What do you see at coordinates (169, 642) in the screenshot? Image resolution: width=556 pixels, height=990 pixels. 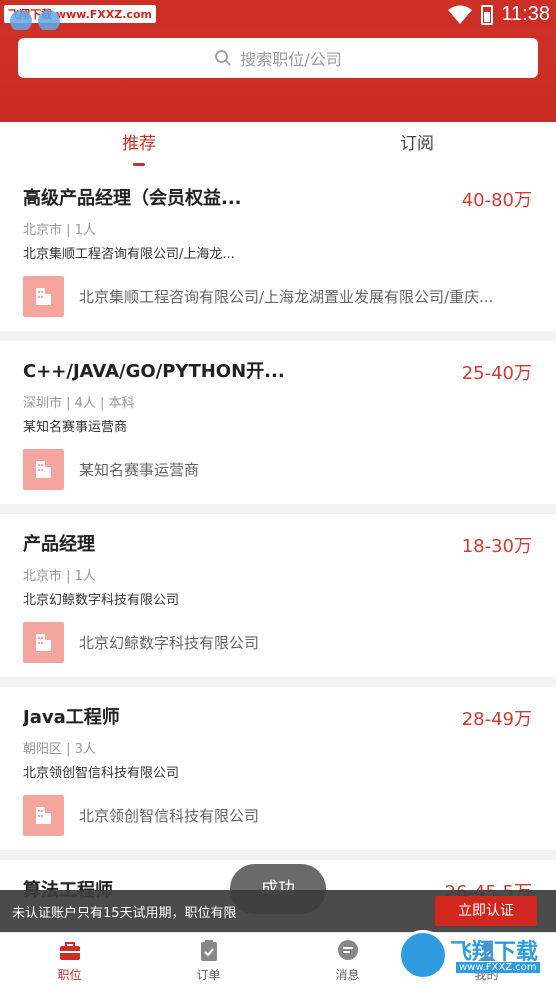 I see `company-name: 北京幻鲸数字科技有限公司` at bounding box center [169, 642].